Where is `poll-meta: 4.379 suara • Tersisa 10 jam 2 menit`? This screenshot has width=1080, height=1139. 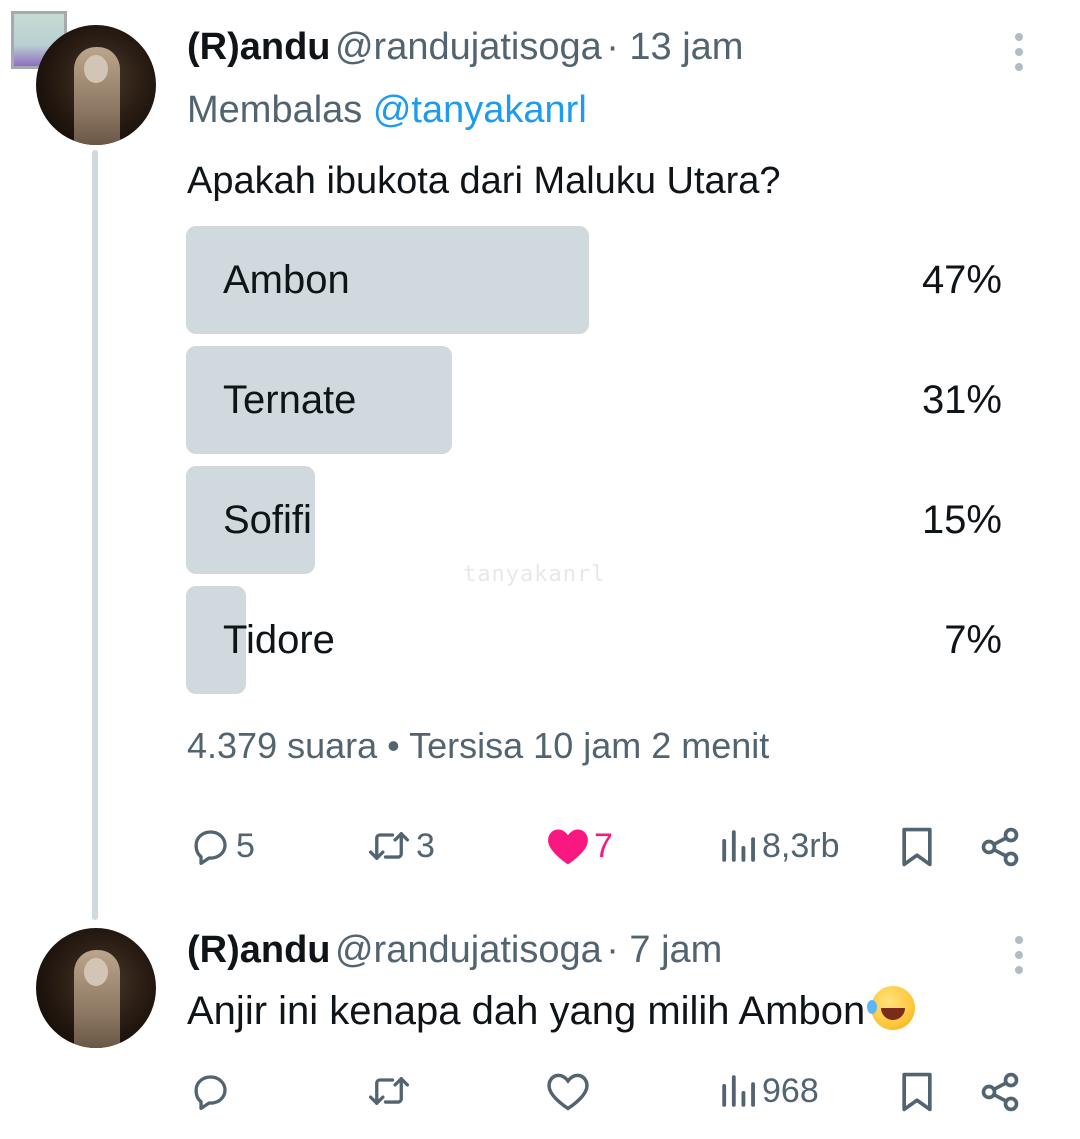 poll-meta: 4.379 suara • Tersisa 10 jam 2 menit is located at coordinates (478, 746).